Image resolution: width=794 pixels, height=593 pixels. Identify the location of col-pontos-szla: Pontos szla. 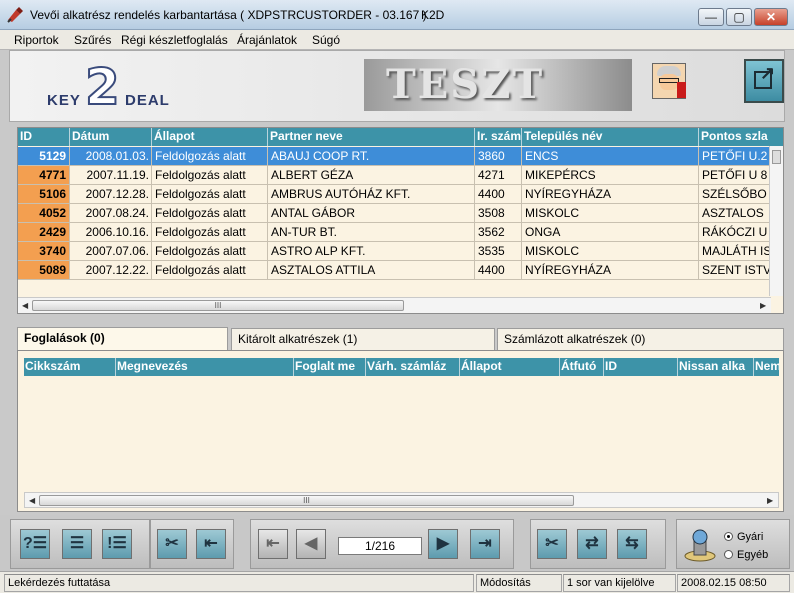
(741, 137).